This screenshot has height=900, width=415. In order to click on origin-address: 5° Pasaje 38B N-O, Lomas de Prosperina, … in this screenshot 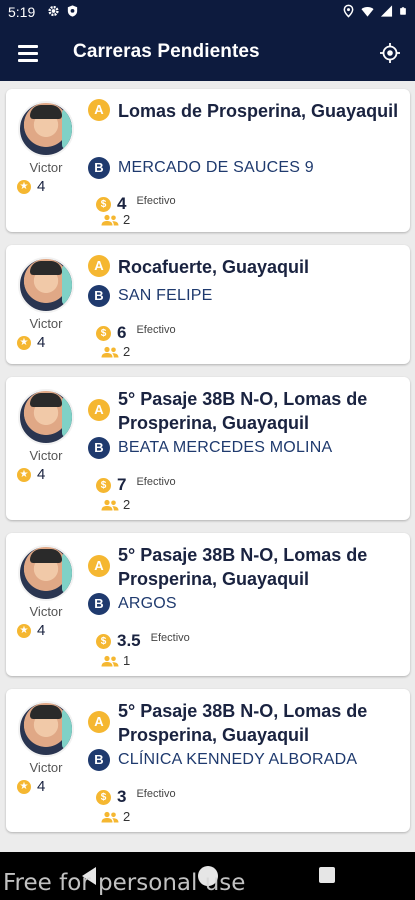, I will do `click(243, 723)`.